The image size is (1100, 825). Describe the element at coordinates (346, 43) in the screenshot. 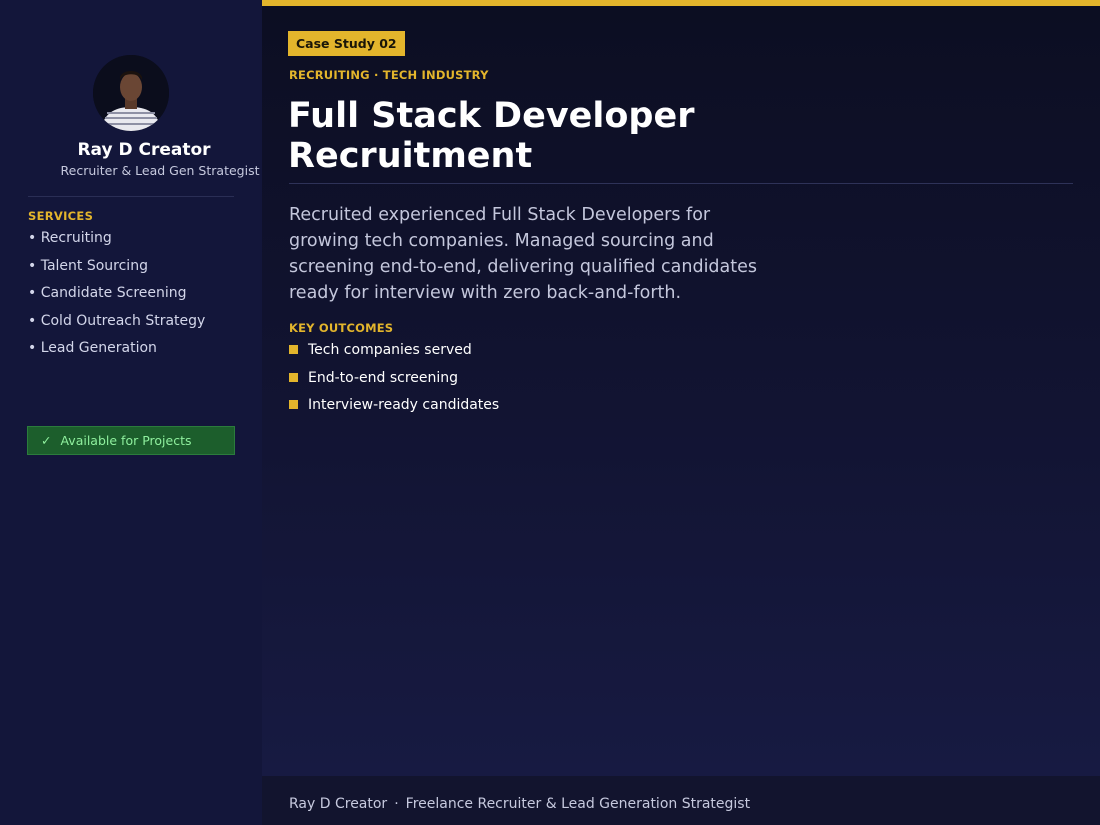

I see `case-study-badge: Case Study 02` at that location.